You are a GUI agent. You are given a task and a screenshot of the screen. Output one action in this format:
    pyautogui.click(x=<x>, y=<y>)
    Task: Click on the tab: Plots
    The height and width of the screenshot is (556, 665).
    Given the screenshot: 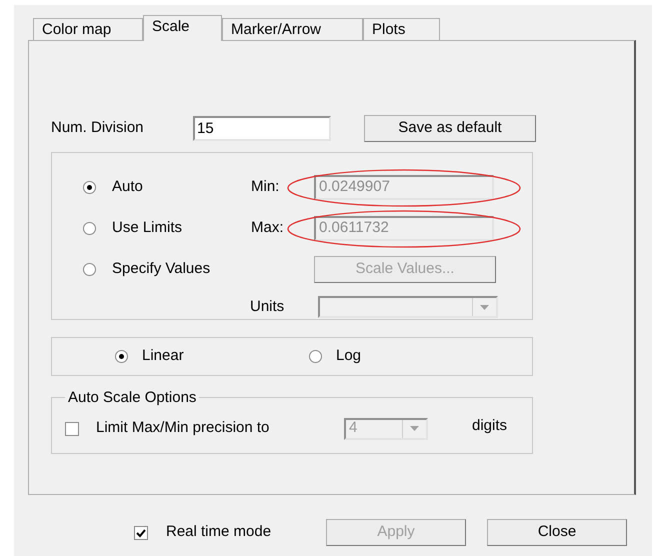 What is the action you would take?
    pyautogui.click(x=401, y=29)
    